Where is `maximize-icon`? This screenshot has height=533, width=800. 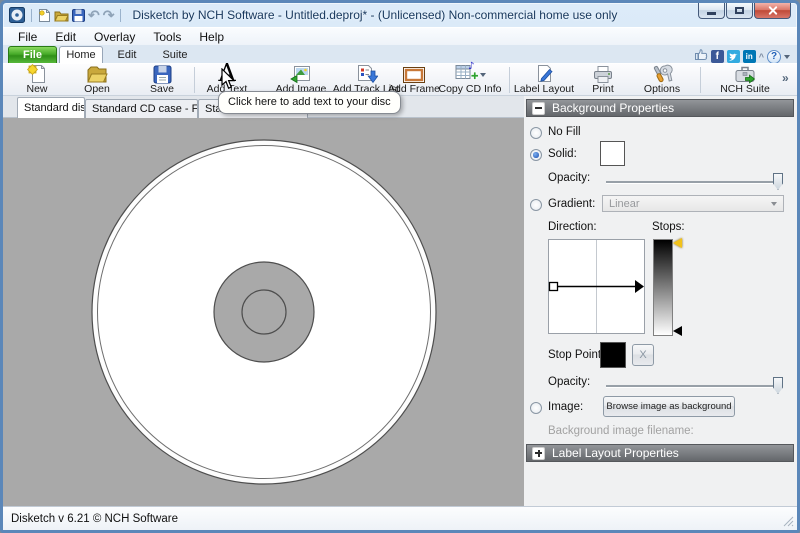 maximize-icon is located at coordinates (739, 10).